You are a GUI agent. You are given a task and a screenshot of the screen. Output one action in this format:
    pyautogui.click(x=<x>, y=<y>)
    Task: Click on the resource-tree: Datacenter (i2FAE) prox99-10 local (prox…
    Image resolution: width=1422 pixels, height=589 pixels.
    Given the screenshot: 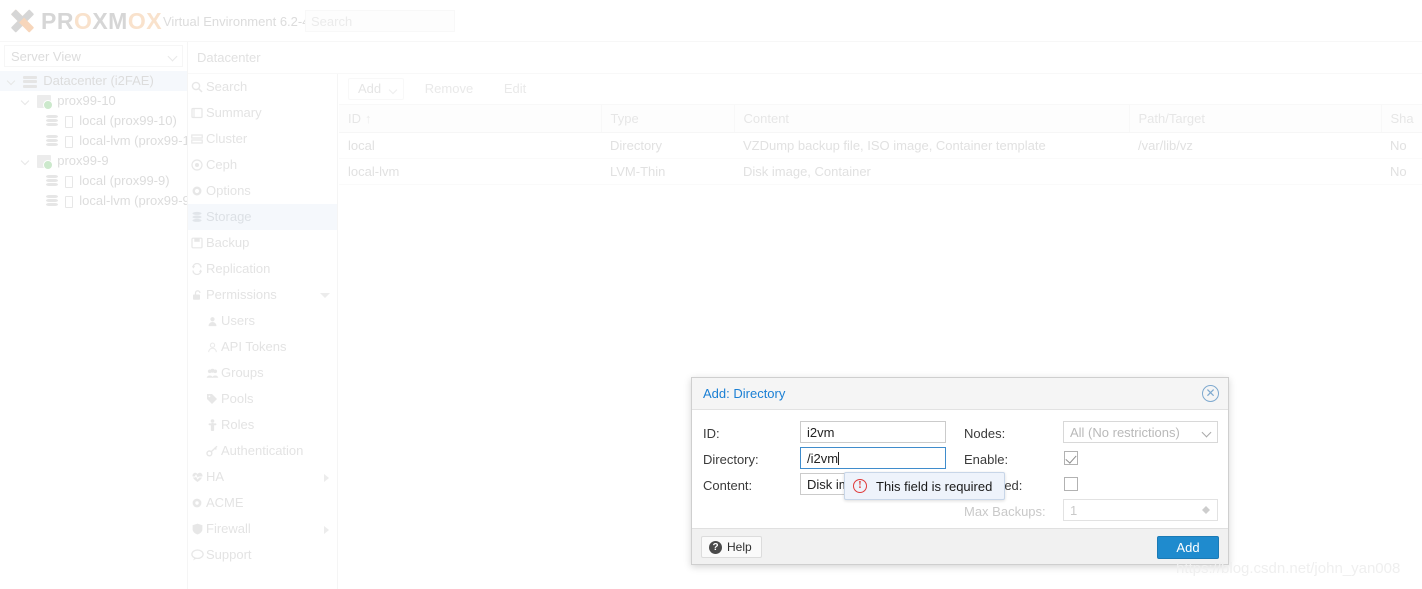 What is the action you would take?
    pyautogui.click(x=93, y=141)
    